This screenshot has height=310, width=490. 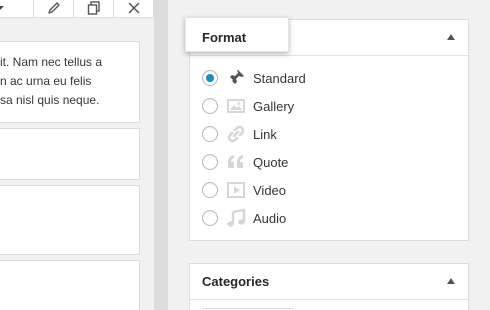 I want to click on pencil-icon, so click(x=54, y=8).